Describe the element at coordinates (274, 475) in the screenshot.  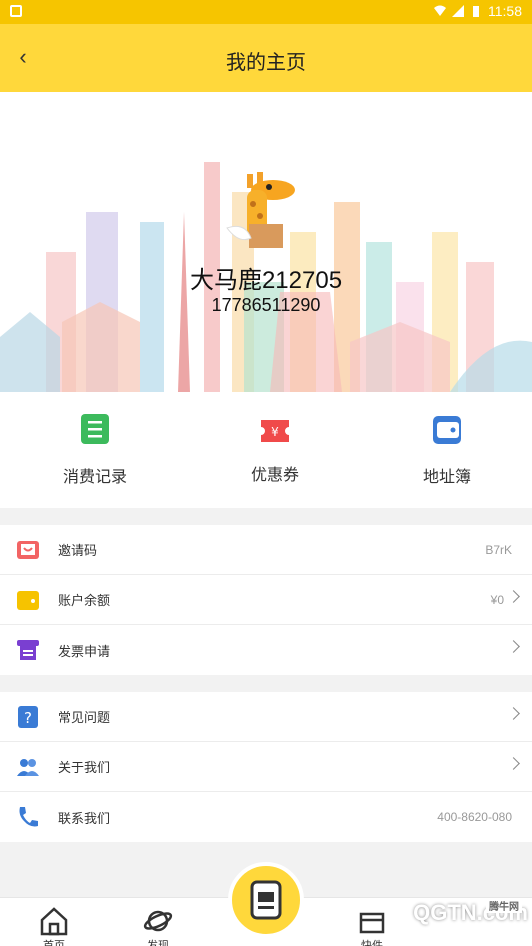
I see `coupon-label: 优惠券` at that location.